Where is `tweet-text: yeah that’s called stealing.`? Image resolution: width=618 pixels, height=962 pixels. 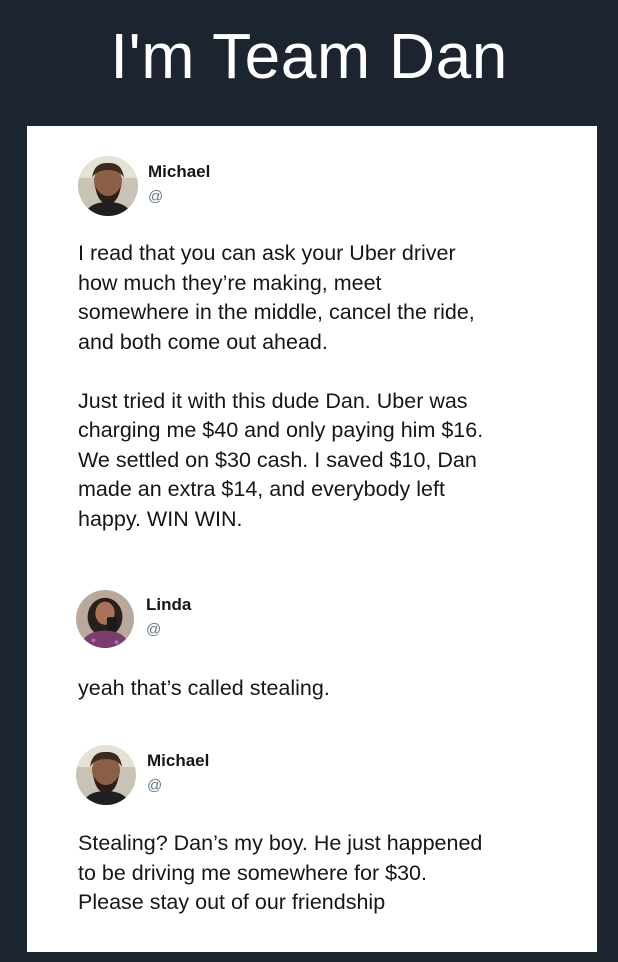 tweet-text: yeah that’s called stealing. is located at coordinates (204, 688).